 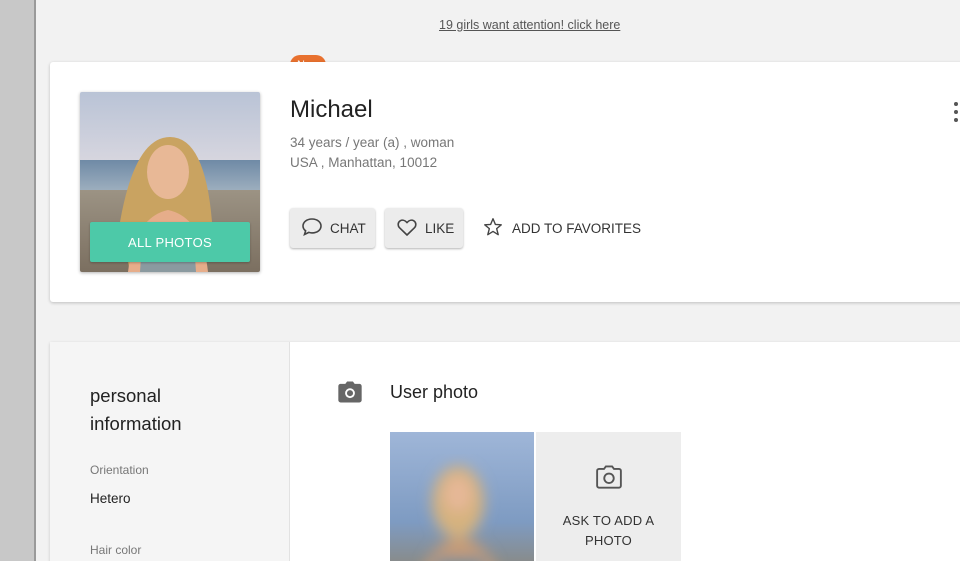 What do you see at coordinates (348, 228) in the screenshot?
I see `chat-label: CHAT` at bounding box center [348, 228].